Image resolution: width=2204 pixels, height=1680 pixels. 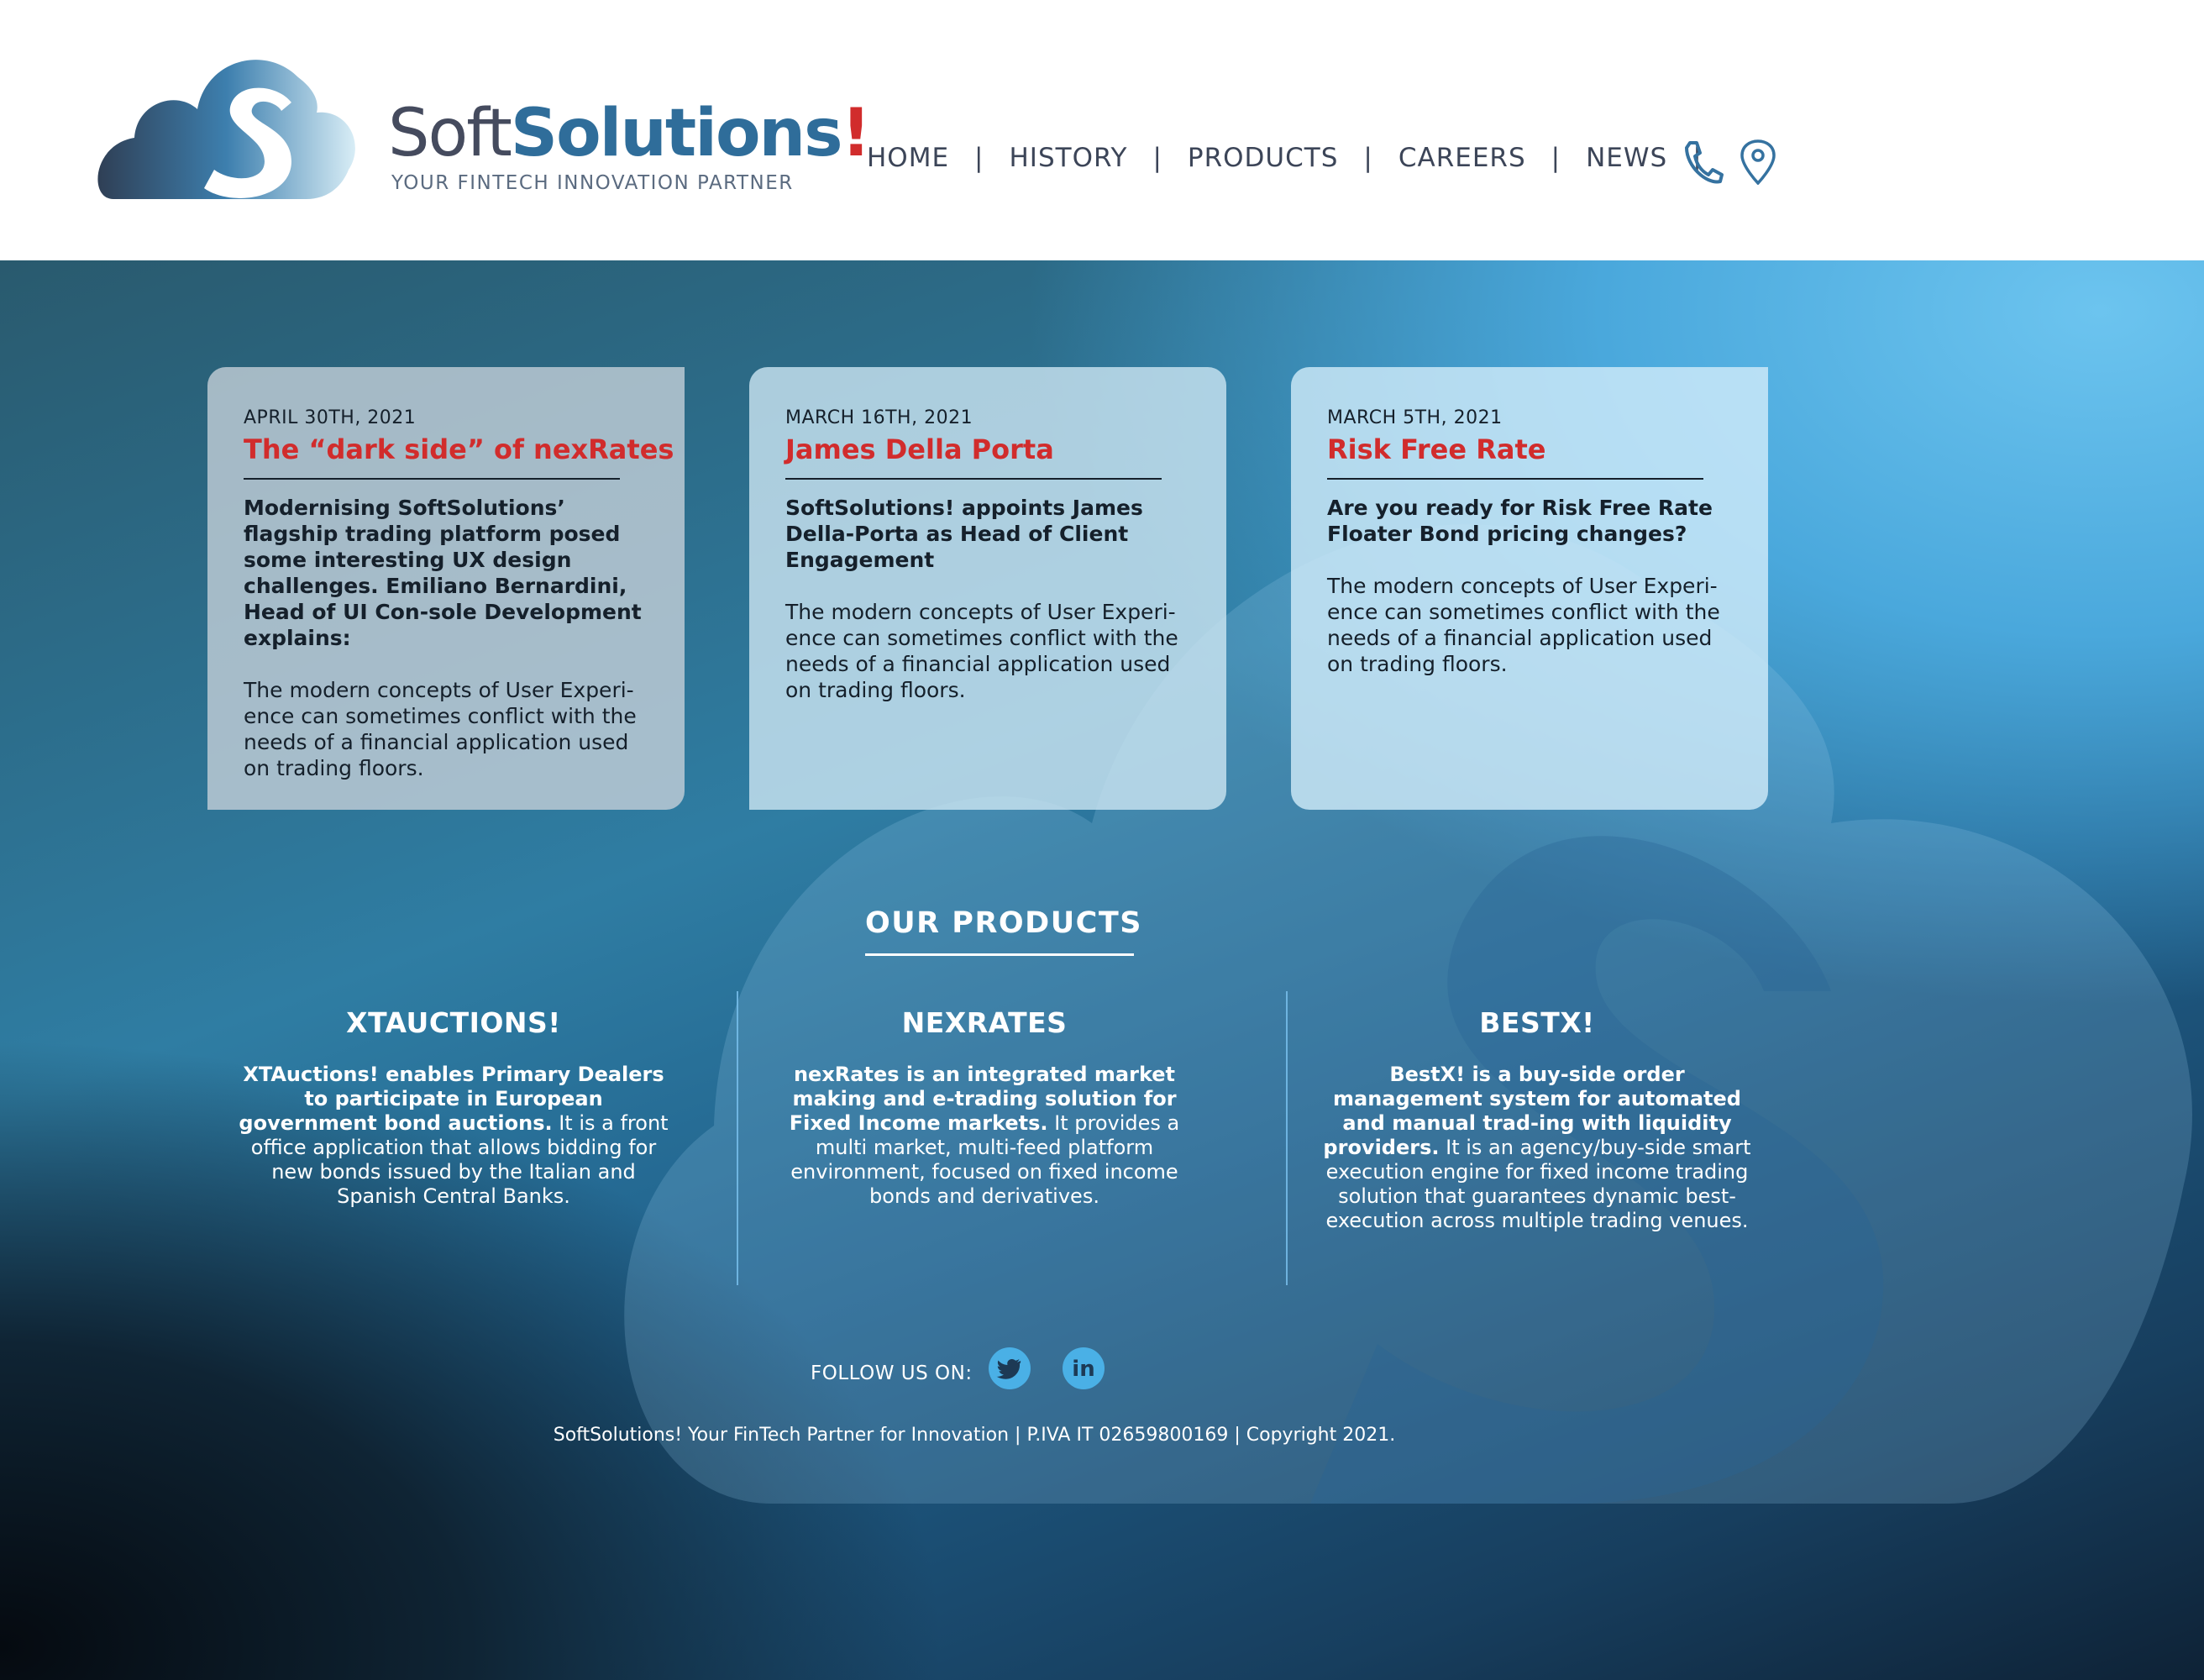 What do you see at coordinates (1626, 158) in the screenshot?
I see `nav-news: NEWS` at bounding box center [1626, 158].